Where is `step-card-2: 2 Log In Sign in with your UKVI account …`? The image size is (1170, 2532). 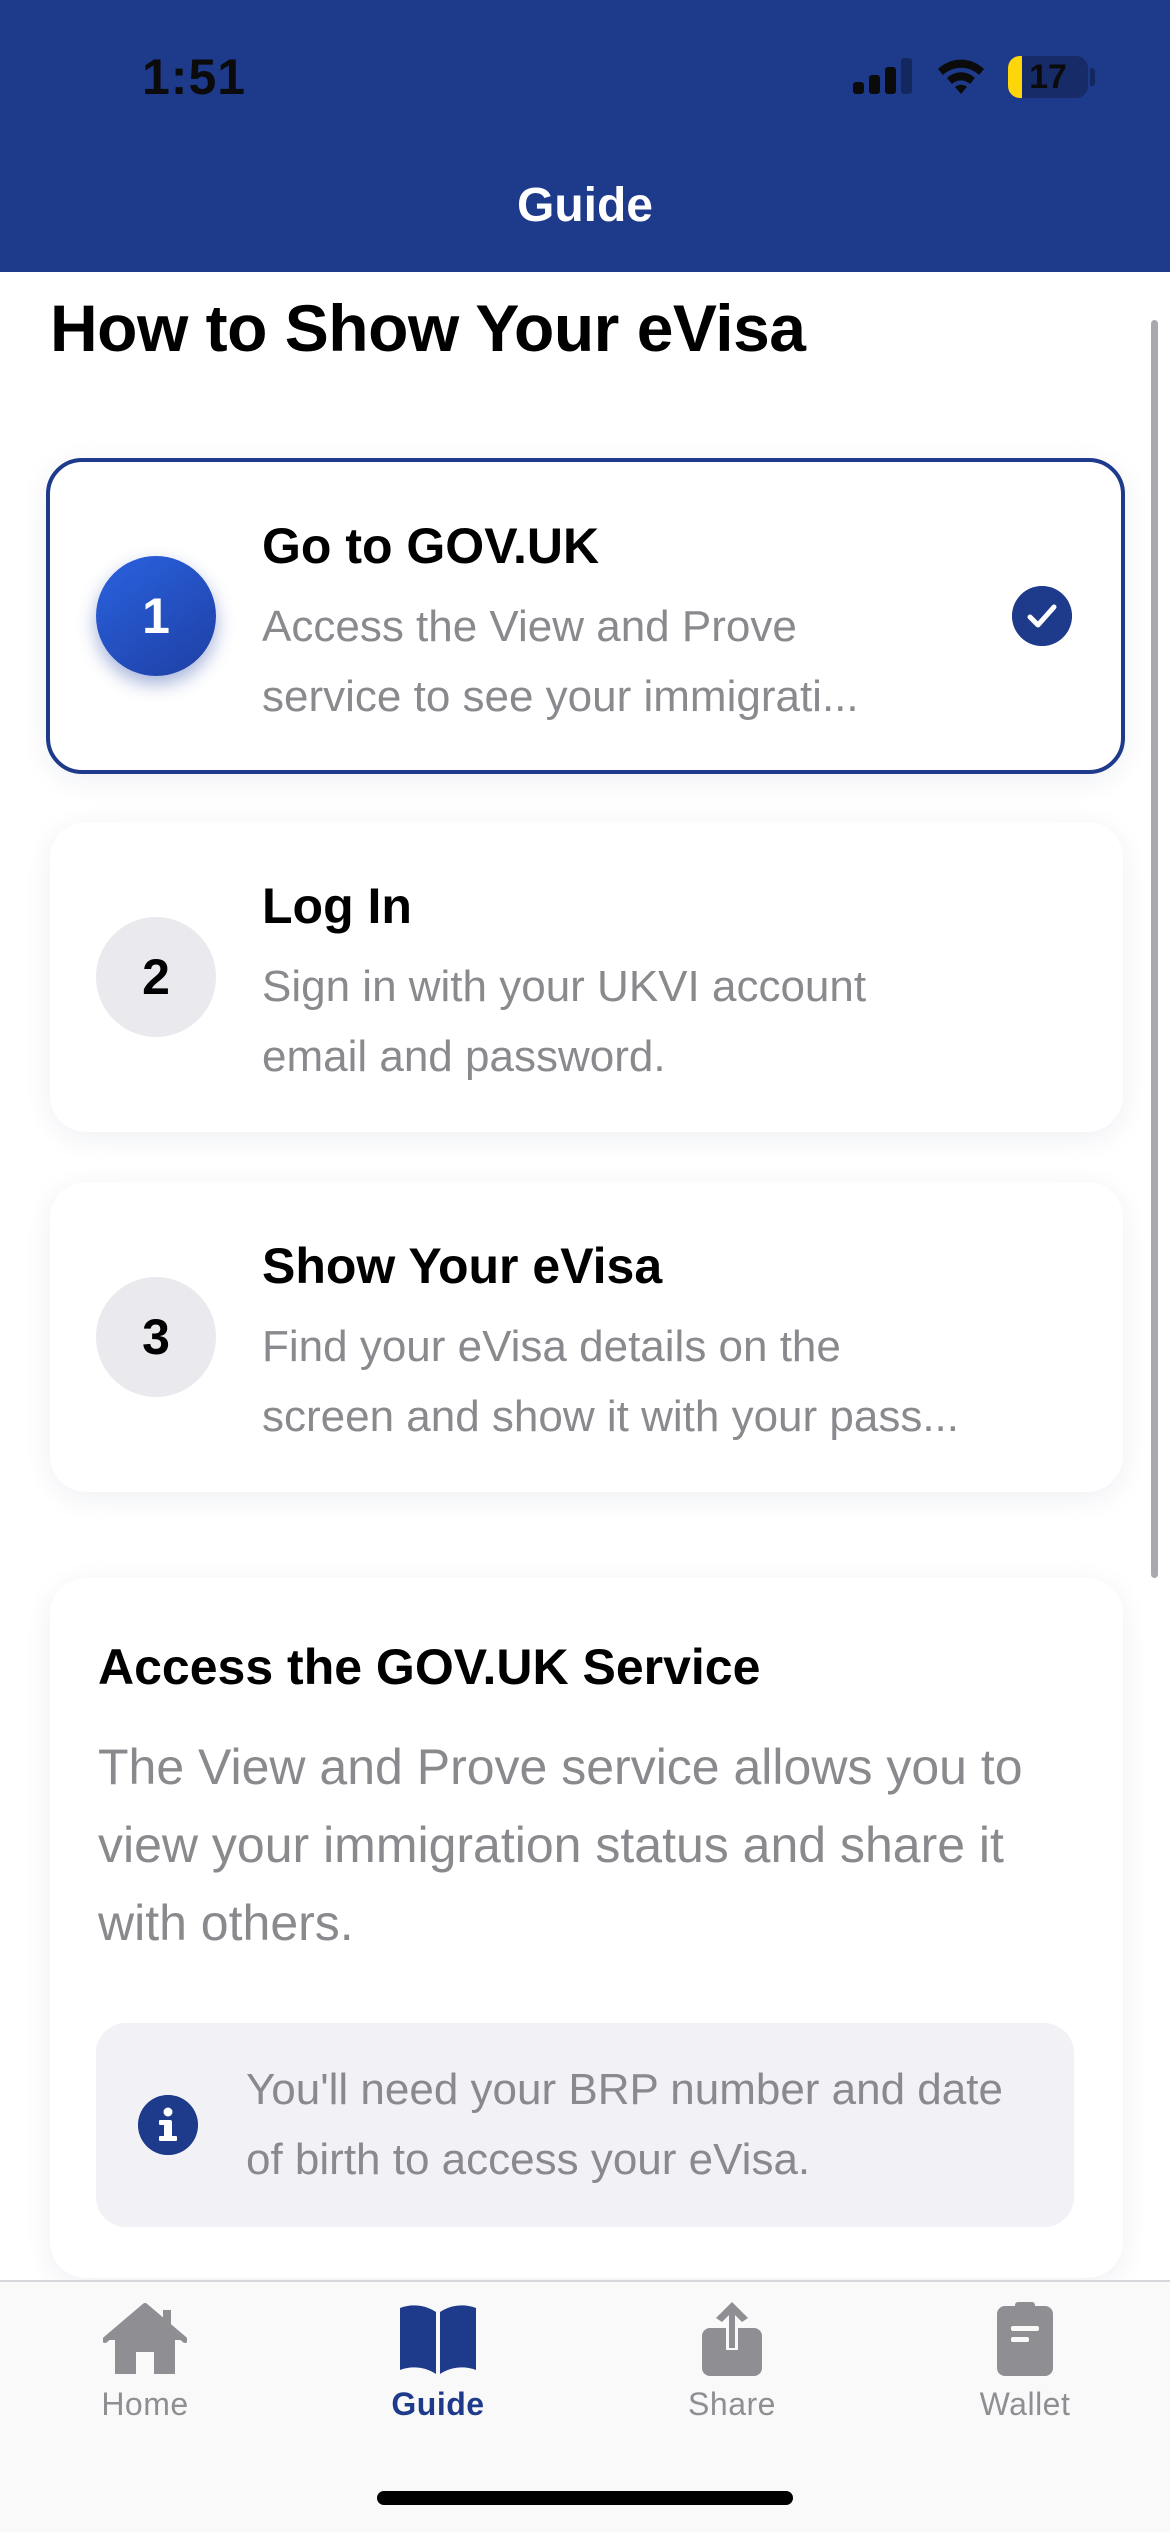 step-card-2: 2 Log In Sign in with your UKVI account … is located at coordinates (586, 977).